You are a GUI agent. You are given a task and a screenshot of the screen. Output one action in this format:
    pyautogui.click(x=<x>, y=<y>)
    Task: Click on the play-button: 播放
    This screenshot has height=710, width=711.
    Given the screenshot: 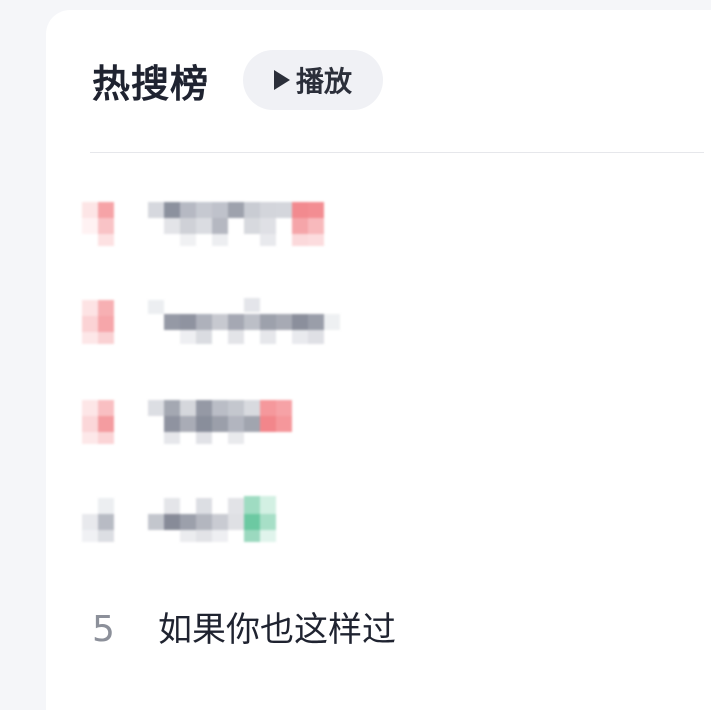 What is the action you would take?
    pyautogui.click(x=313, y=80)
    